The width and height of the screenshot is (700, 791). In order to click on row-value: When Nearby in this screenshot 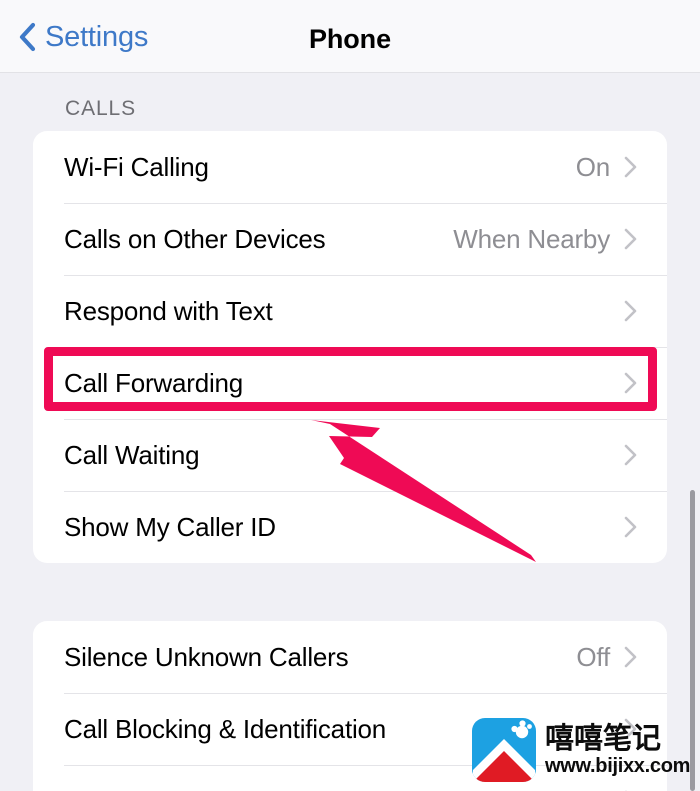, I will do `click(531, 238)`.